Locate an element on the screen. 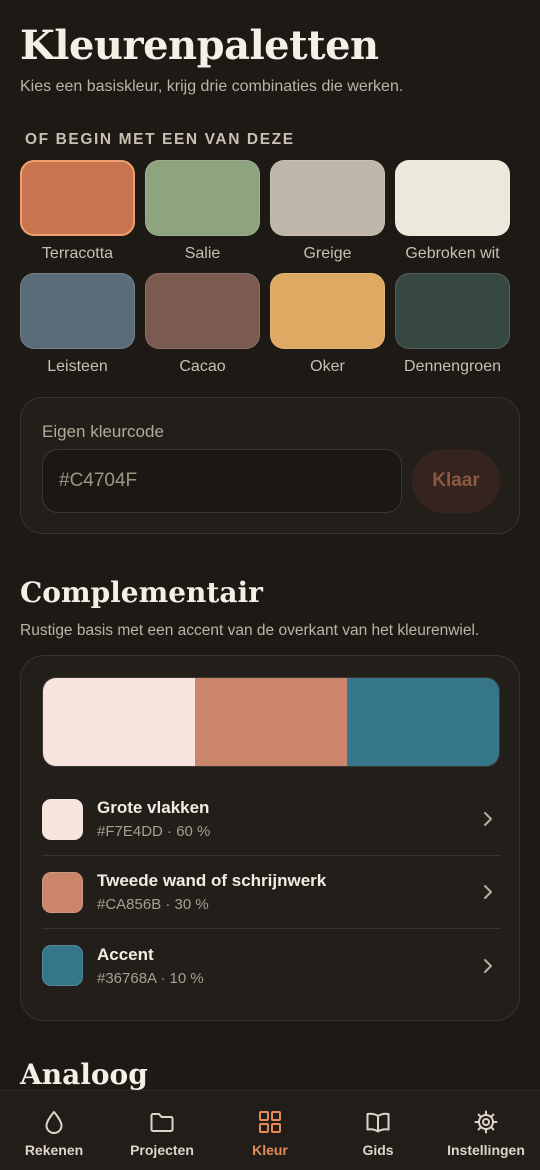 This screenshot has width=540, height=1170. nav-label: Gids is located at coordinates (378, 1150).